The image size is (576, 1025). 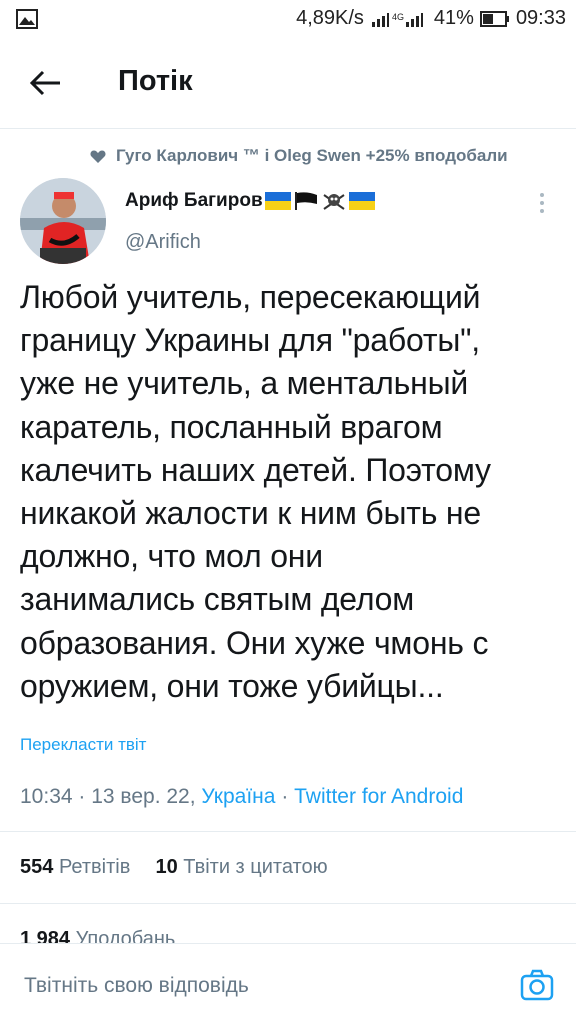 I want to click on author-handle: @Arifich, so click(x=163, y=242).